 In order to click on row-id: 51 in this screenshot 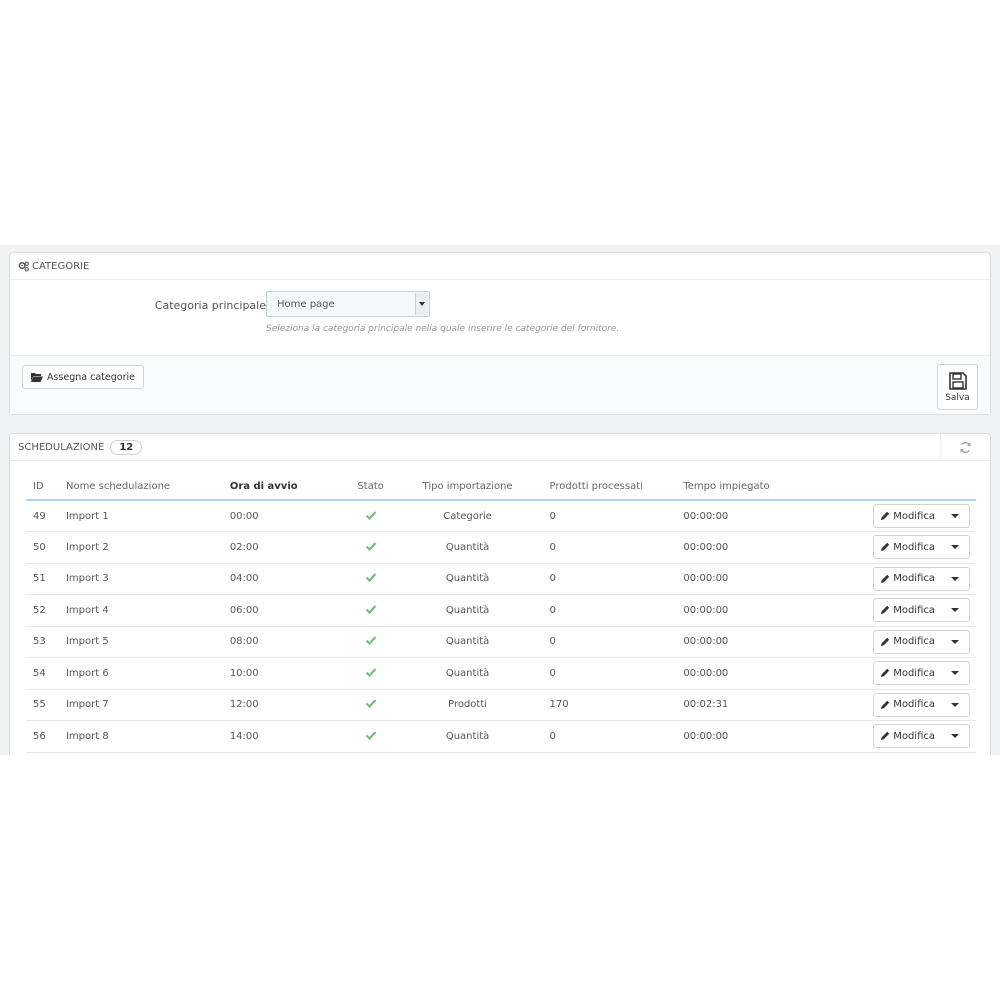, I will do `click(46, 579)`.